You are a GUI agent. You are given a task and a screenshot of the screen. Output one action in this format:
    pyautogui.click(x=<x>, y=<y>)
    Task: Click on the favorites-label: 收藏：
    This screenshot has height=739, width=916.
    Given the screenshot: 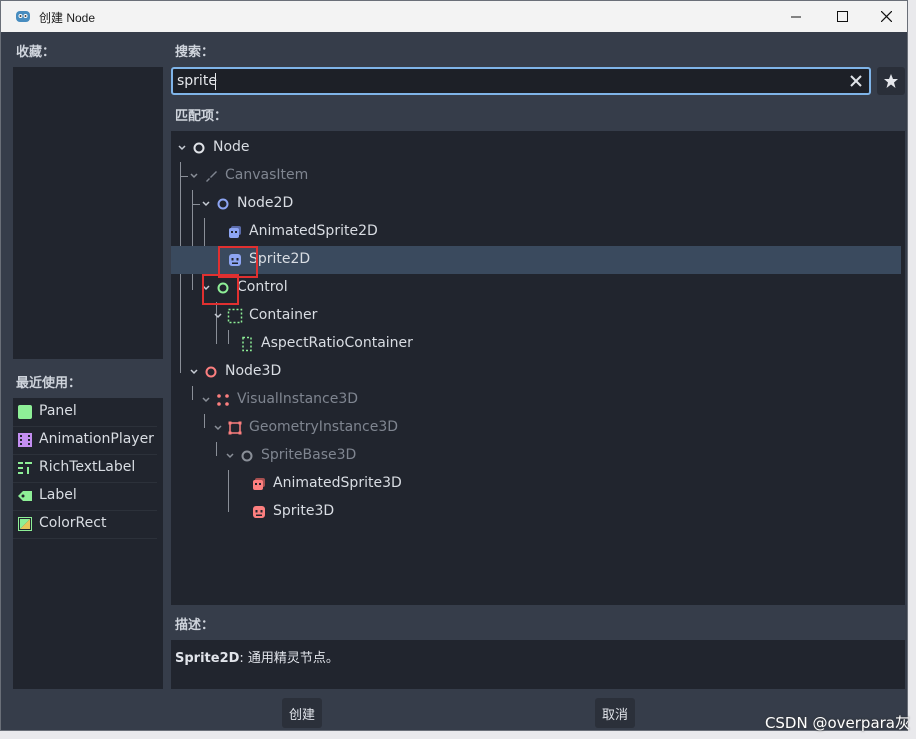 What is the action you would take?
    pyautogui.click(x=36, y=52)
    